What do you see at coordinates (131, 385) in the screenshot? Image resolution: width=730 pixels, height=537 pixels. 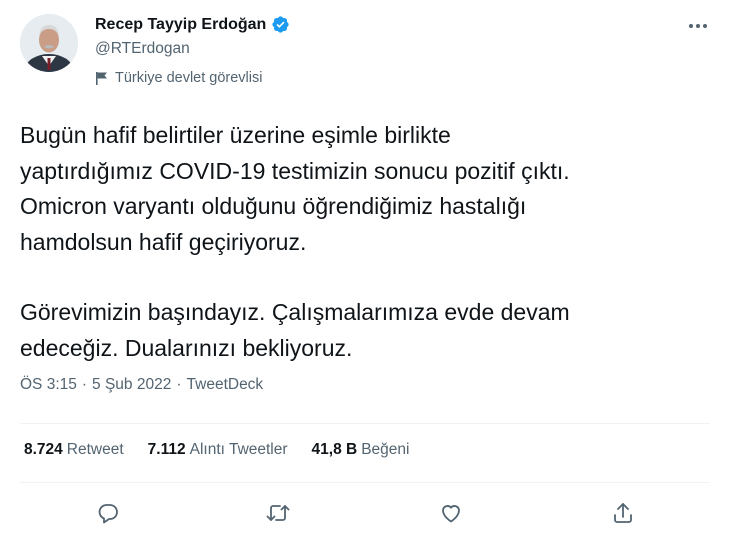 I see `tweet-date: 5 Şub 2022` at bounding box center [131, 385].